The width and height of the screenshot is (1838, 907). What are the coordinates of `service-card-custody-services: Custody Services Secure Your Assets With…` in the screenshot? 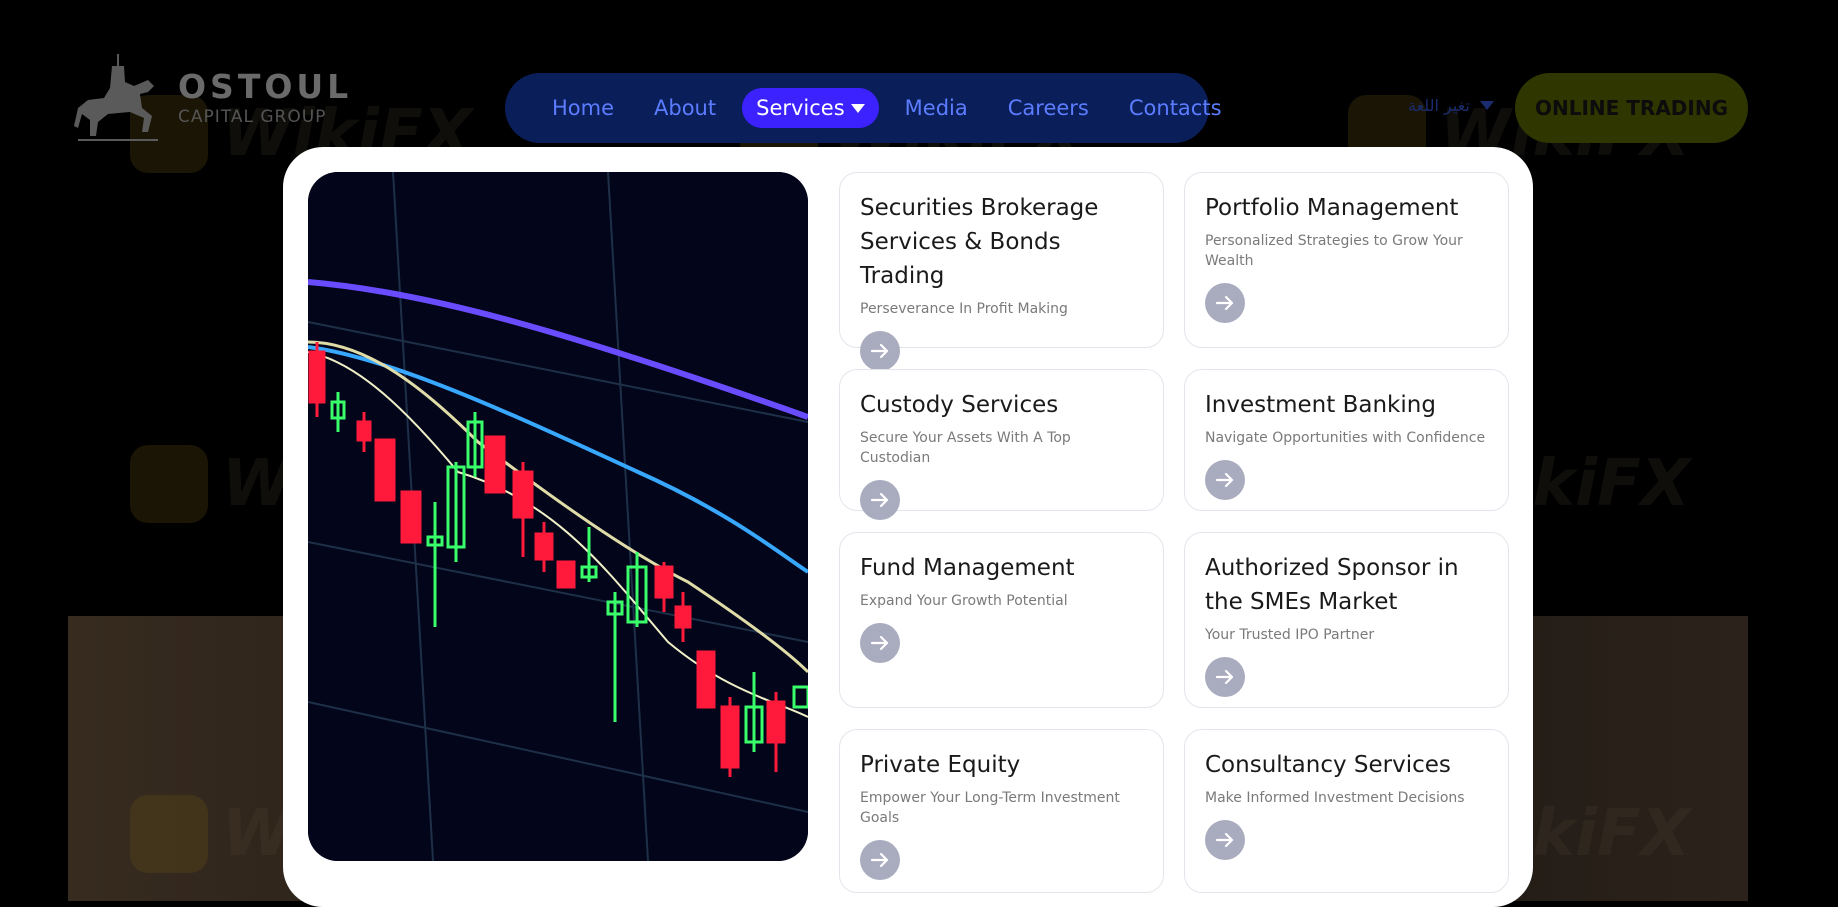 It's located at (1001, 444).